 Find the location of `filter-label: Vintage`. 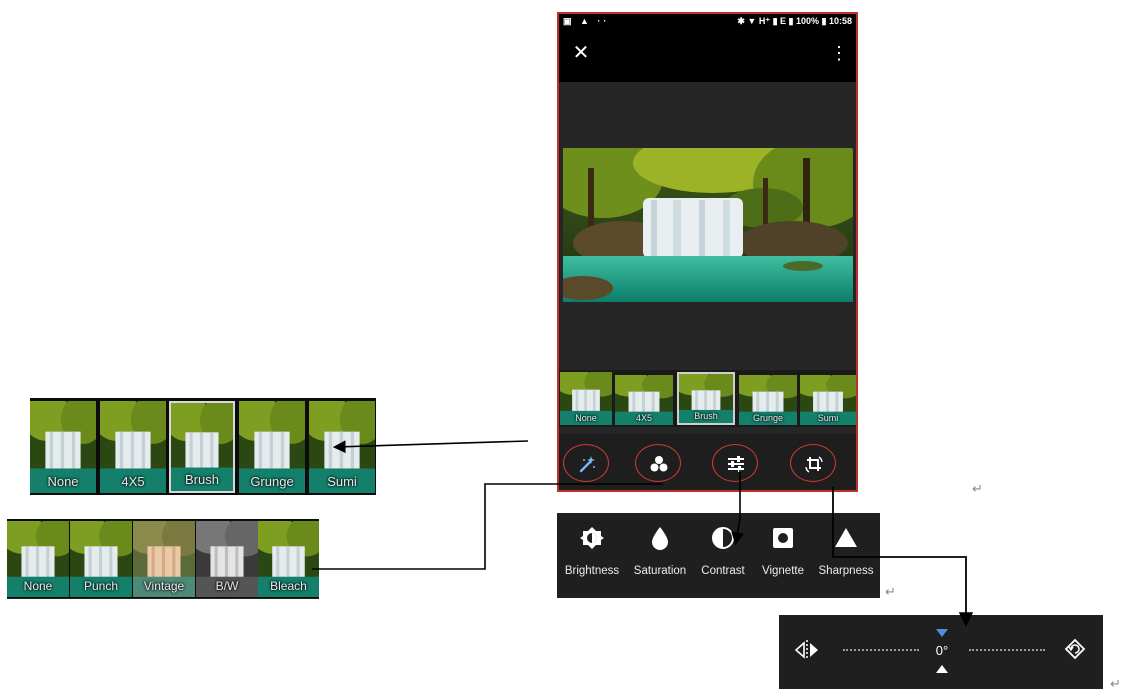

filter-label: Vintage is located at coordinates (164, 586).